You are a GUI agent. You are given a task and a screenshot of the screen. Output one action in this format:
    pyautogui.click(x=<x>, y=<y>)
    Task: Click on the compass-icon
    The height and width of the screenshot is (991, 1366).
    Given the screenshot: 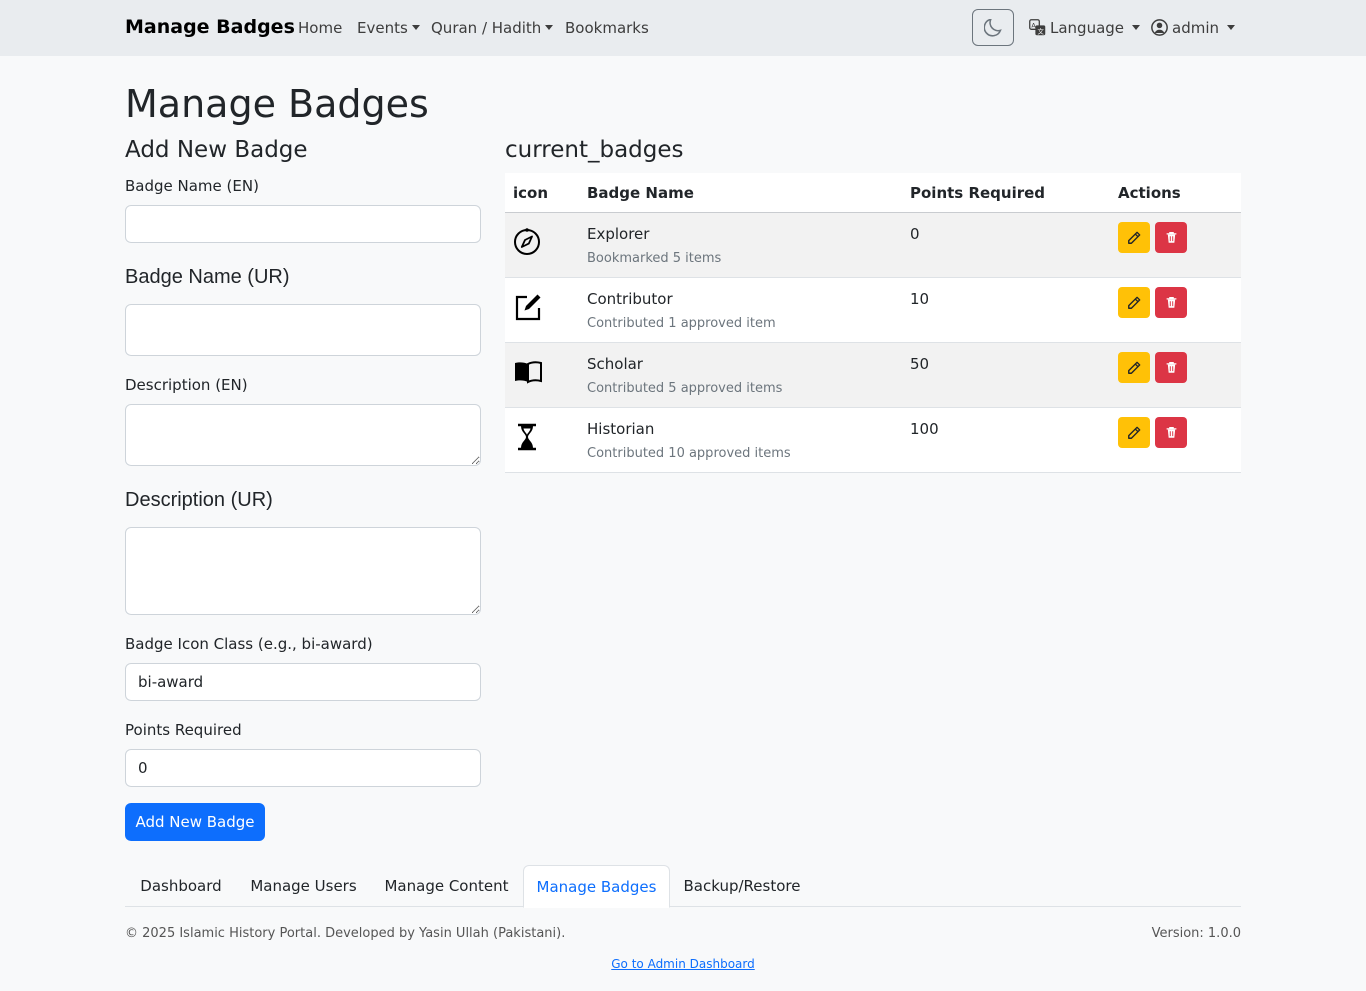 What is the action you would take?
    pyautogui.click(x=527, y=241)
    